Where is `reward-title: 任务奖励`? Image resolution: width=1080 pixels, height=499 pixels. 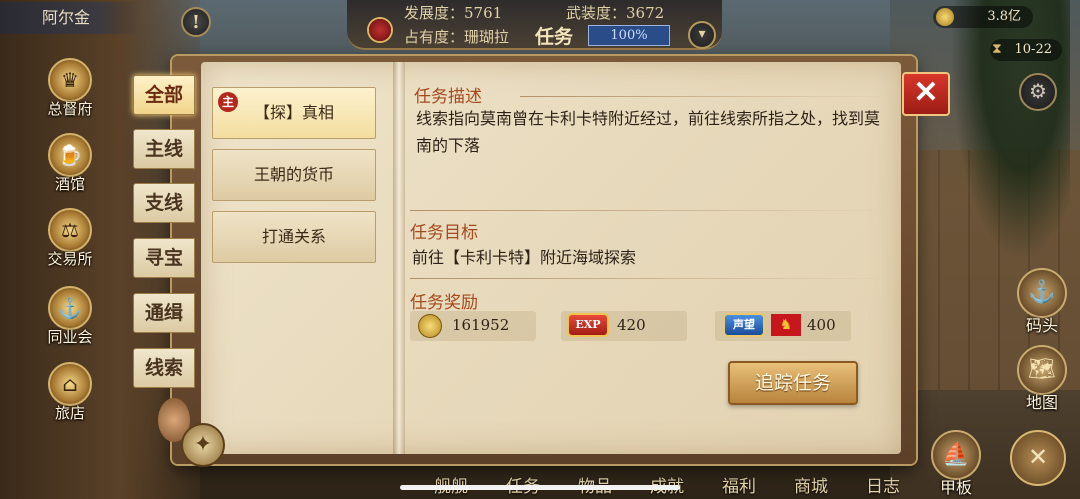 reward-title: 任务奖励 is located at coordinates (444, 303).